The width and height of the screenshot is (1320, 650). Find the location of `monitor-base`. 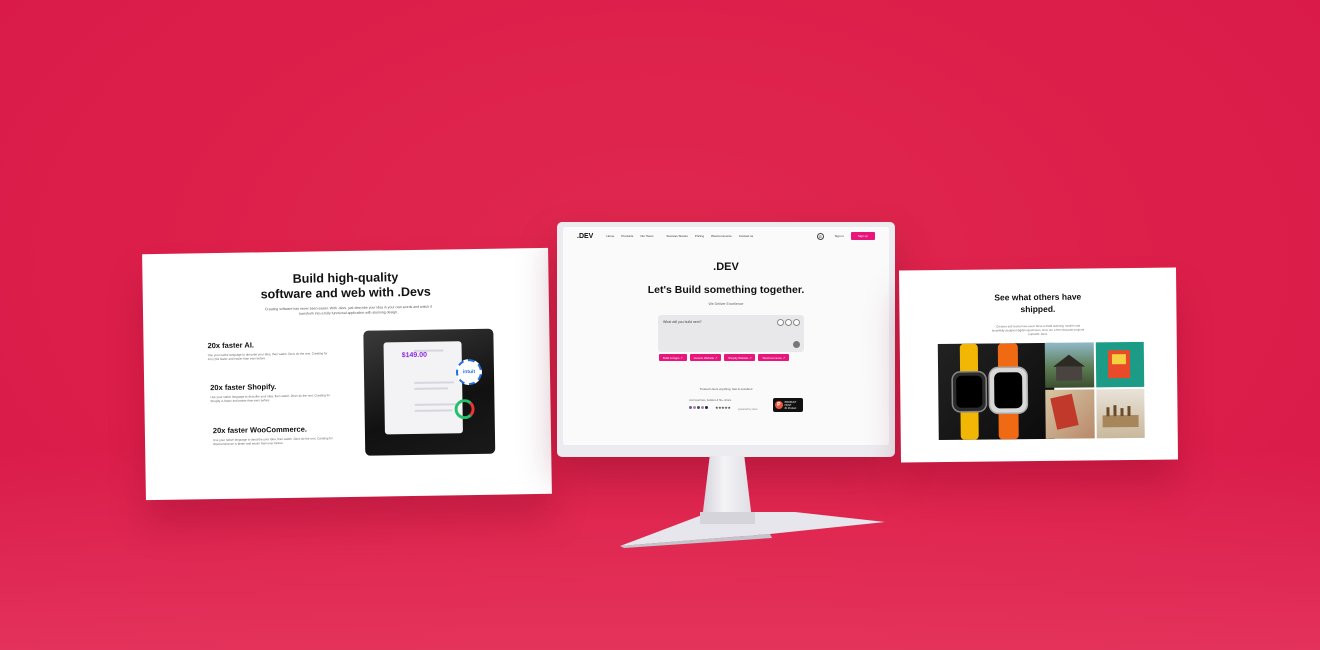

monitor-base is located at coordinates (752, 530).